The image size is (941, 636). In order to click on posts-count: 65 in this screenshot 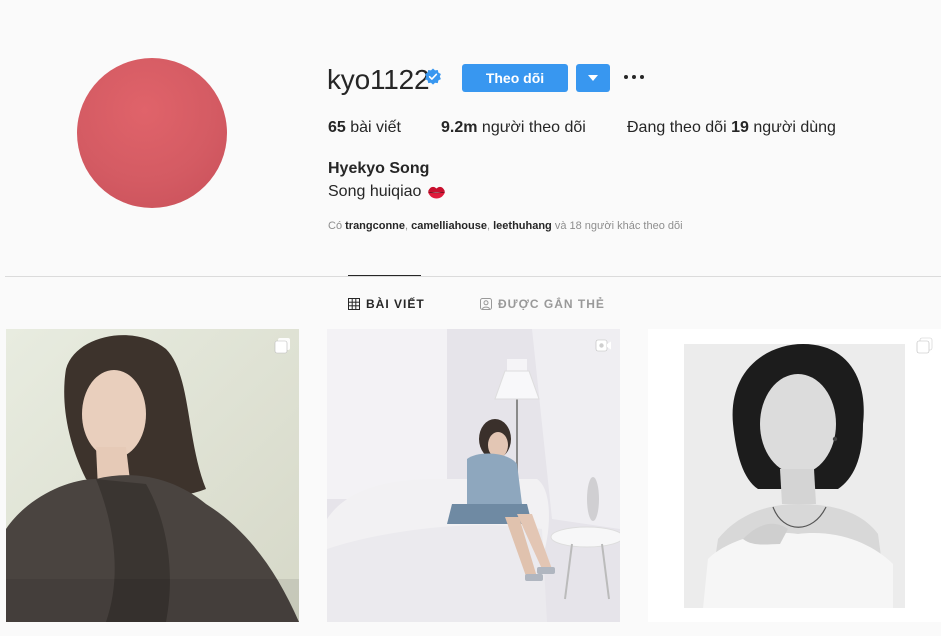, I will do `click(337, 127)`.